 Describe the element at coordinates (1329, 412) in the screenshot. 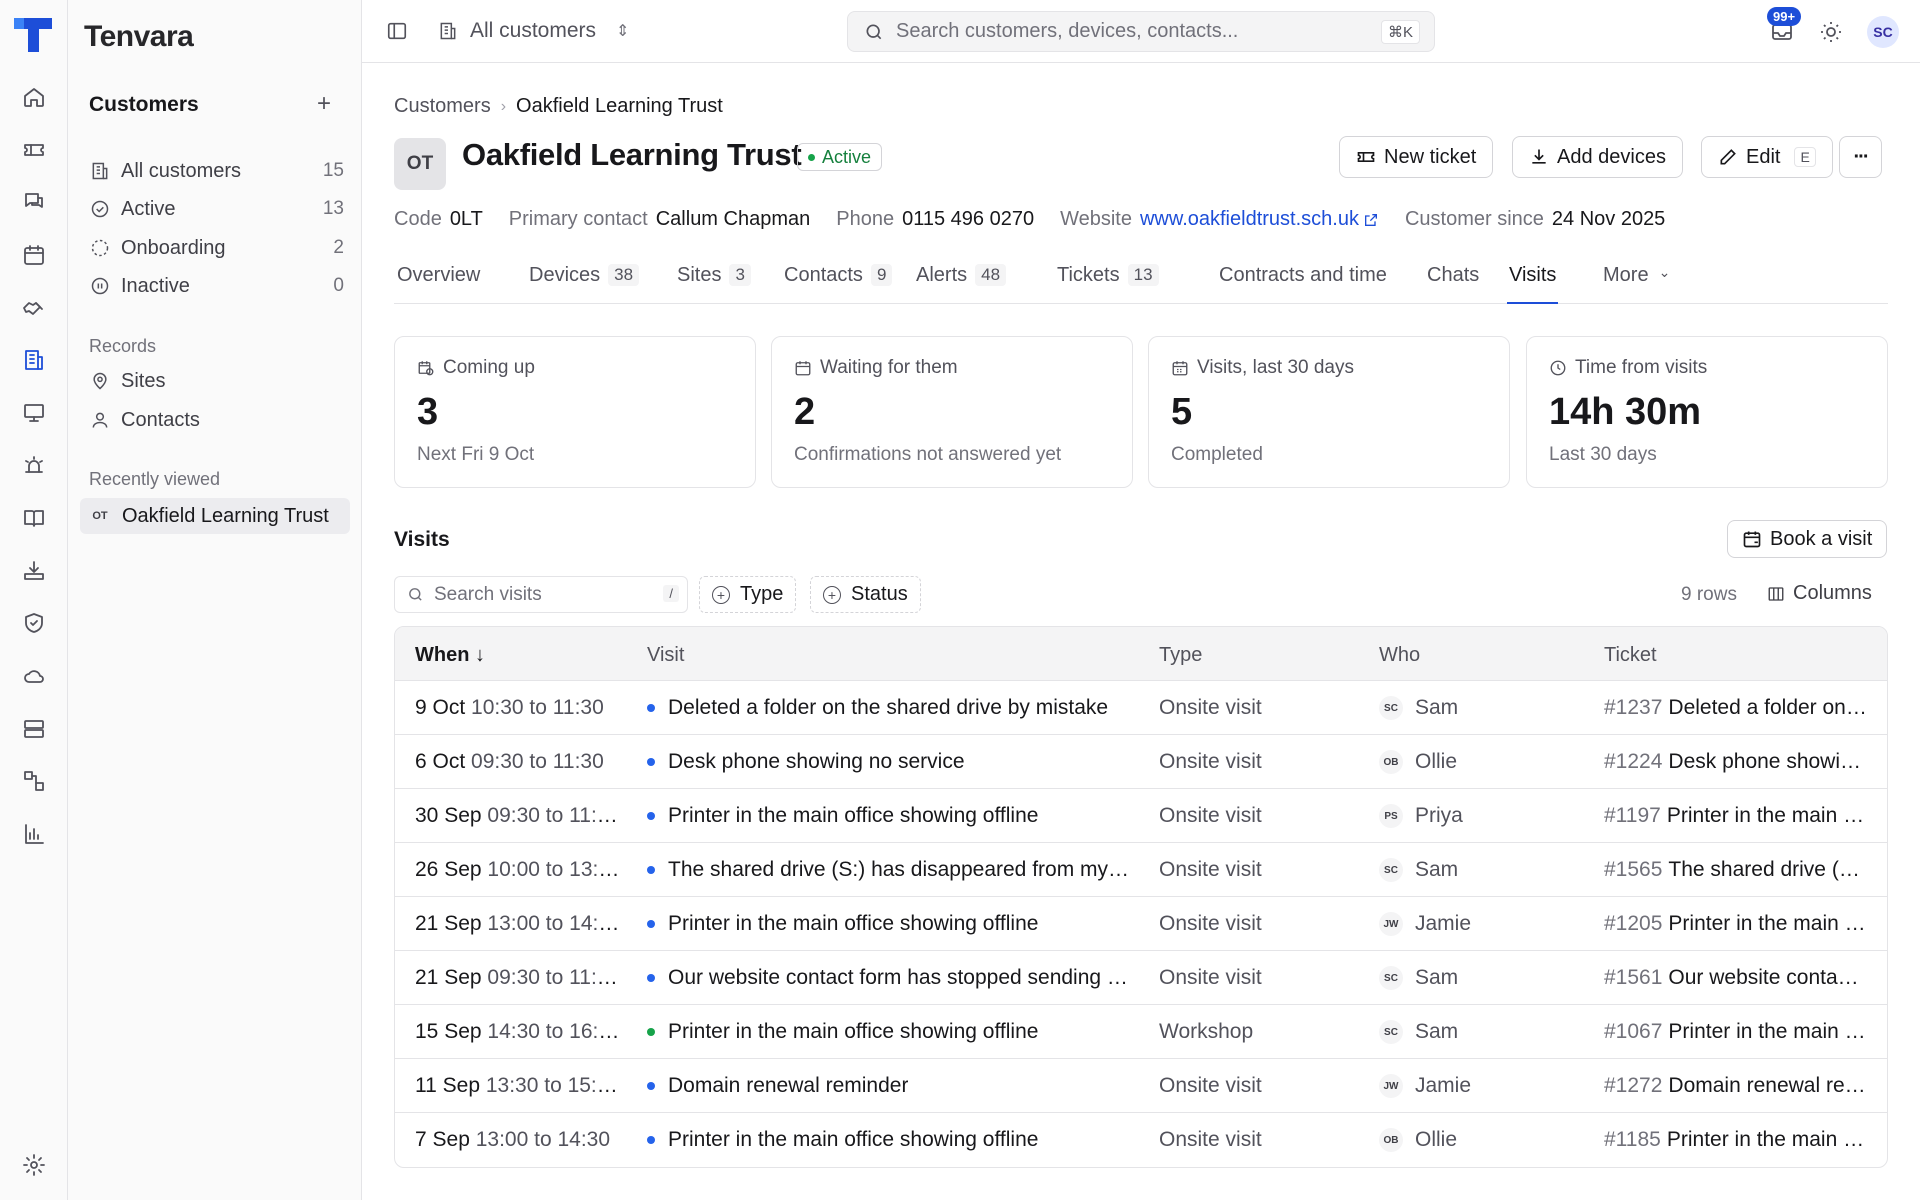

I see `stat-card-visits-30d: Visits, last 30 days 5 Completed` at that location.